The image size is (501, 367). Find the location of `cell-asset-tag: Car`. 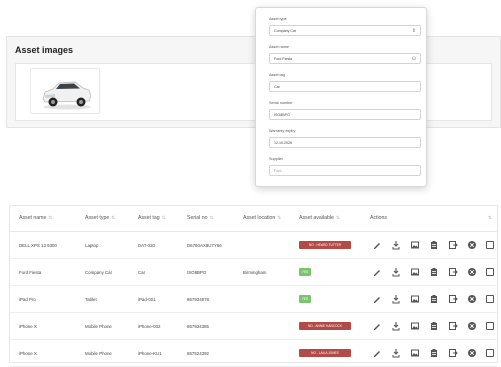

cell-asset-tag: Car is located at coordinates (142, 272).